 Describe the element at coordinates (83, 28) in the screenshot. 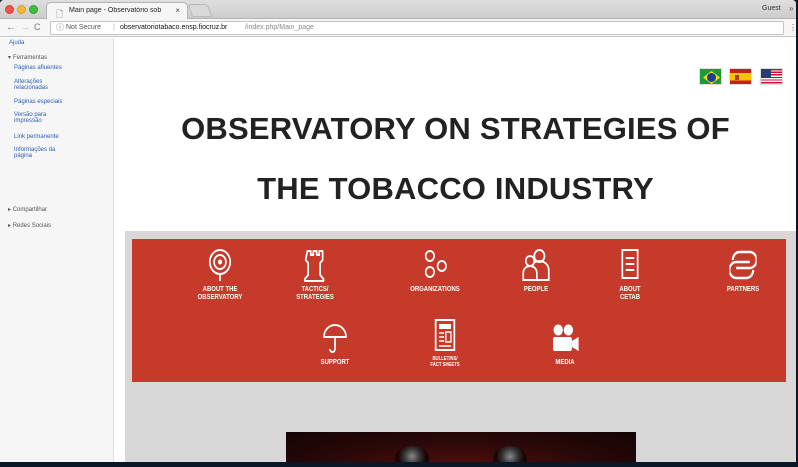

I see `security-label: Not Secure` at that location.